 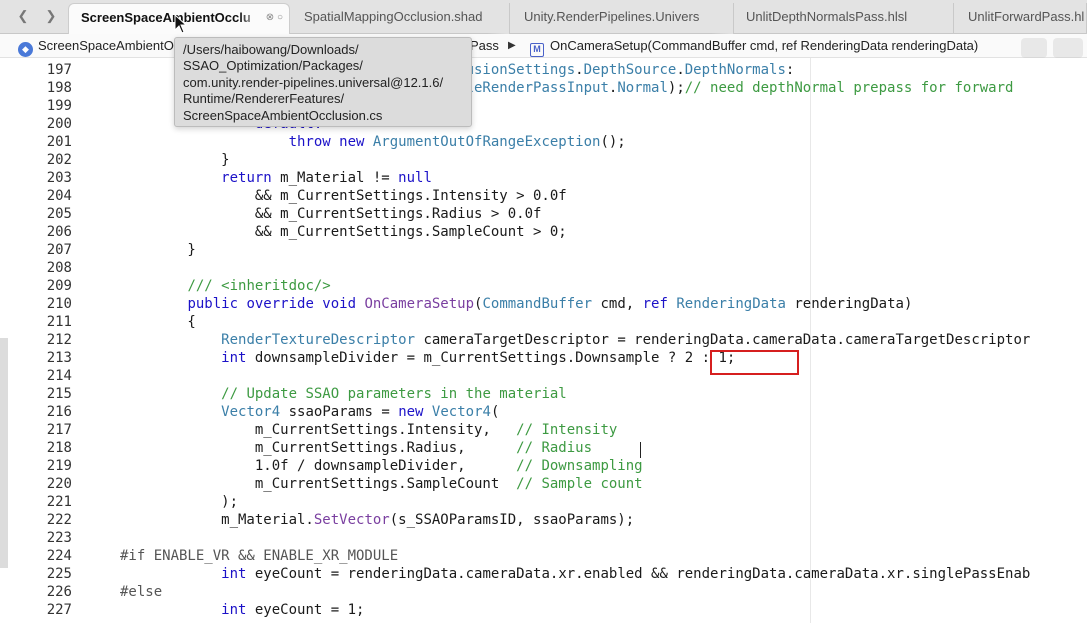 I want to click on code-line: 227 int eyeCount = 1;, so click(x=543, y=610).